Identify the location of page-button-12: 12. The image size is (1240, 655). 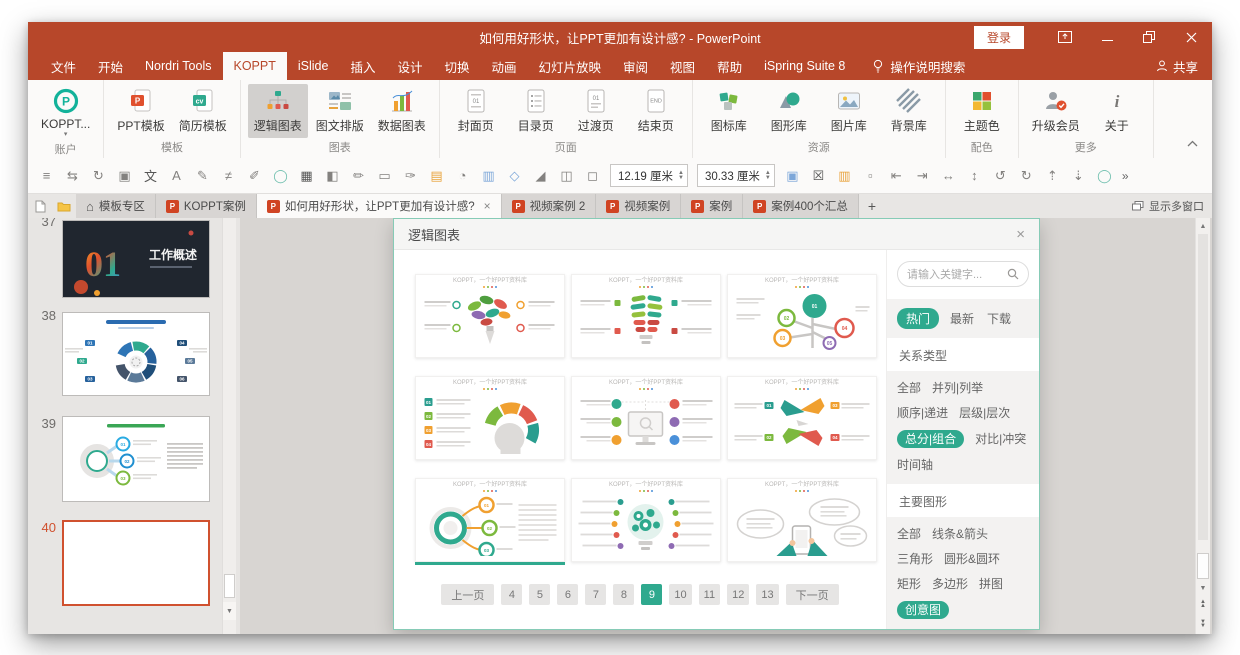
(738, 594).